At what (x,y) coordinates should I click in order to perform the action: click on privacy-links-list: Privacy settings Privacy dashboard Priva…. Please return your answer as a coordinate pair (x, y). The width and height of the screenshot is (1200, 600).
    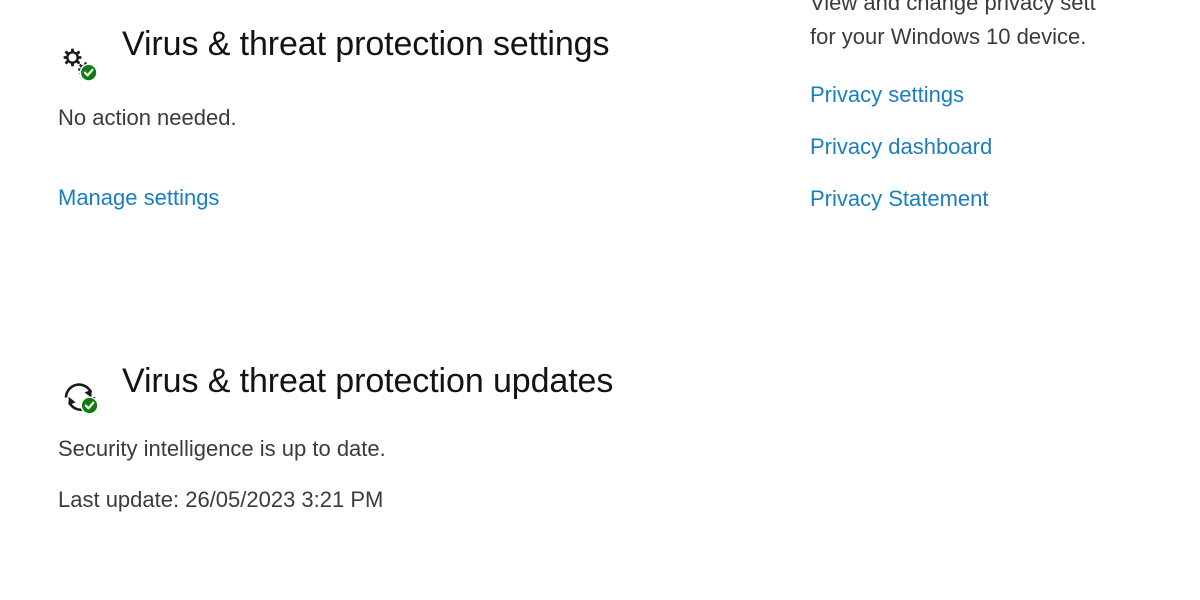
    Looking at the image, I should click on (901, 147).